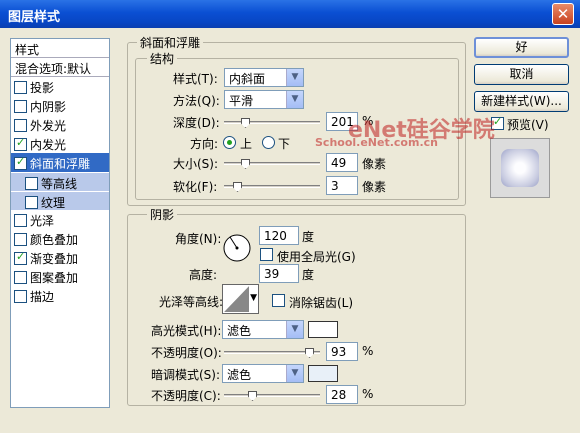 The height and width of the screenshot is (433, 580). What do you see at coordinates (268, 142) in the screenshot?
I see `direction-down-radio` at bounding box center [268, 142].